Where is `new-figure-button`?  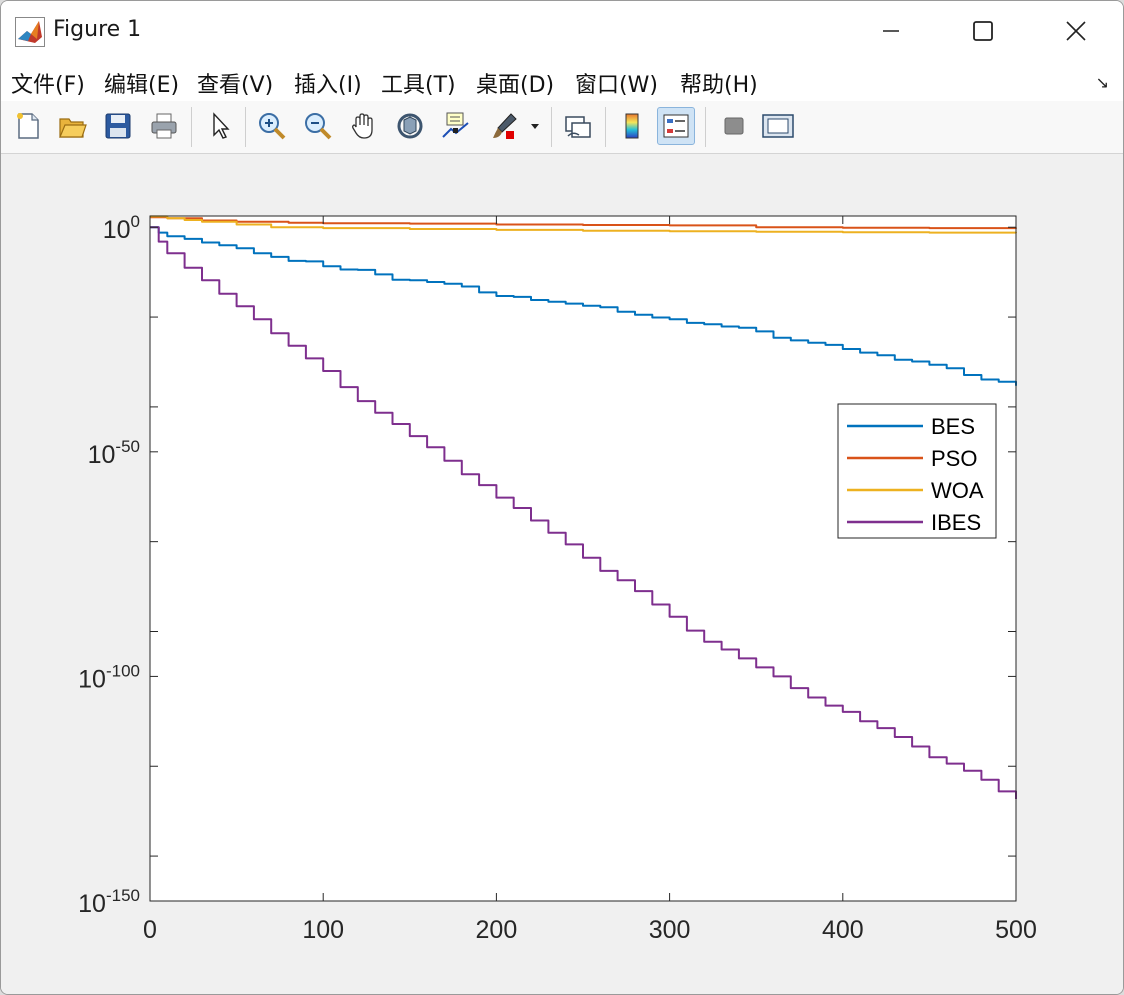
new-figure-button is located at coordinates (28, 126).